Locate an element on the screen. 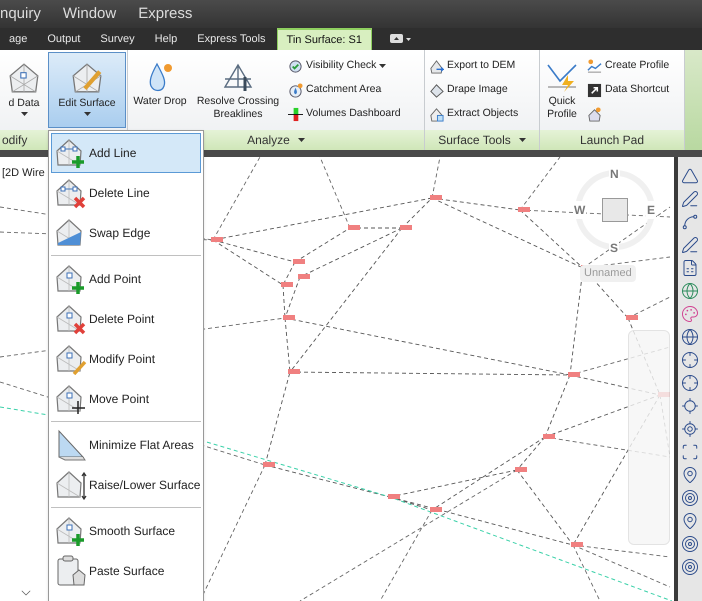 The image size is (702, 601). compass-label: E is located at coordinates (651, 210).